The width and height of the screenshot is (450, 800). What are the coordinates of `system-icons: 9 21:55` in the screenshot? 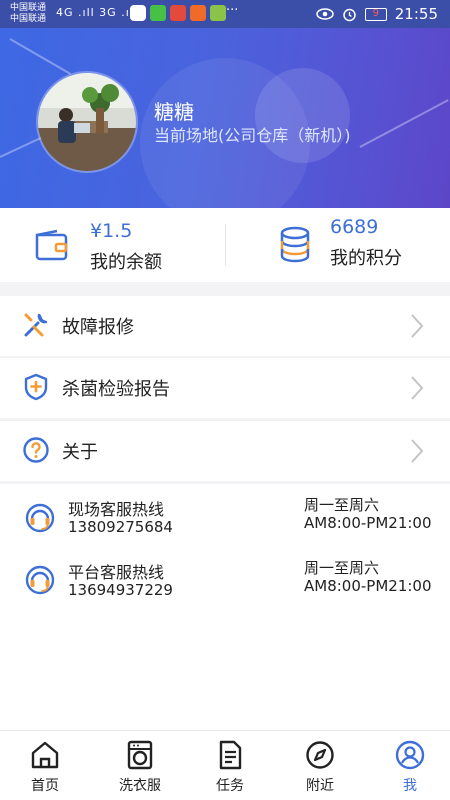 It's located at (377, 14).